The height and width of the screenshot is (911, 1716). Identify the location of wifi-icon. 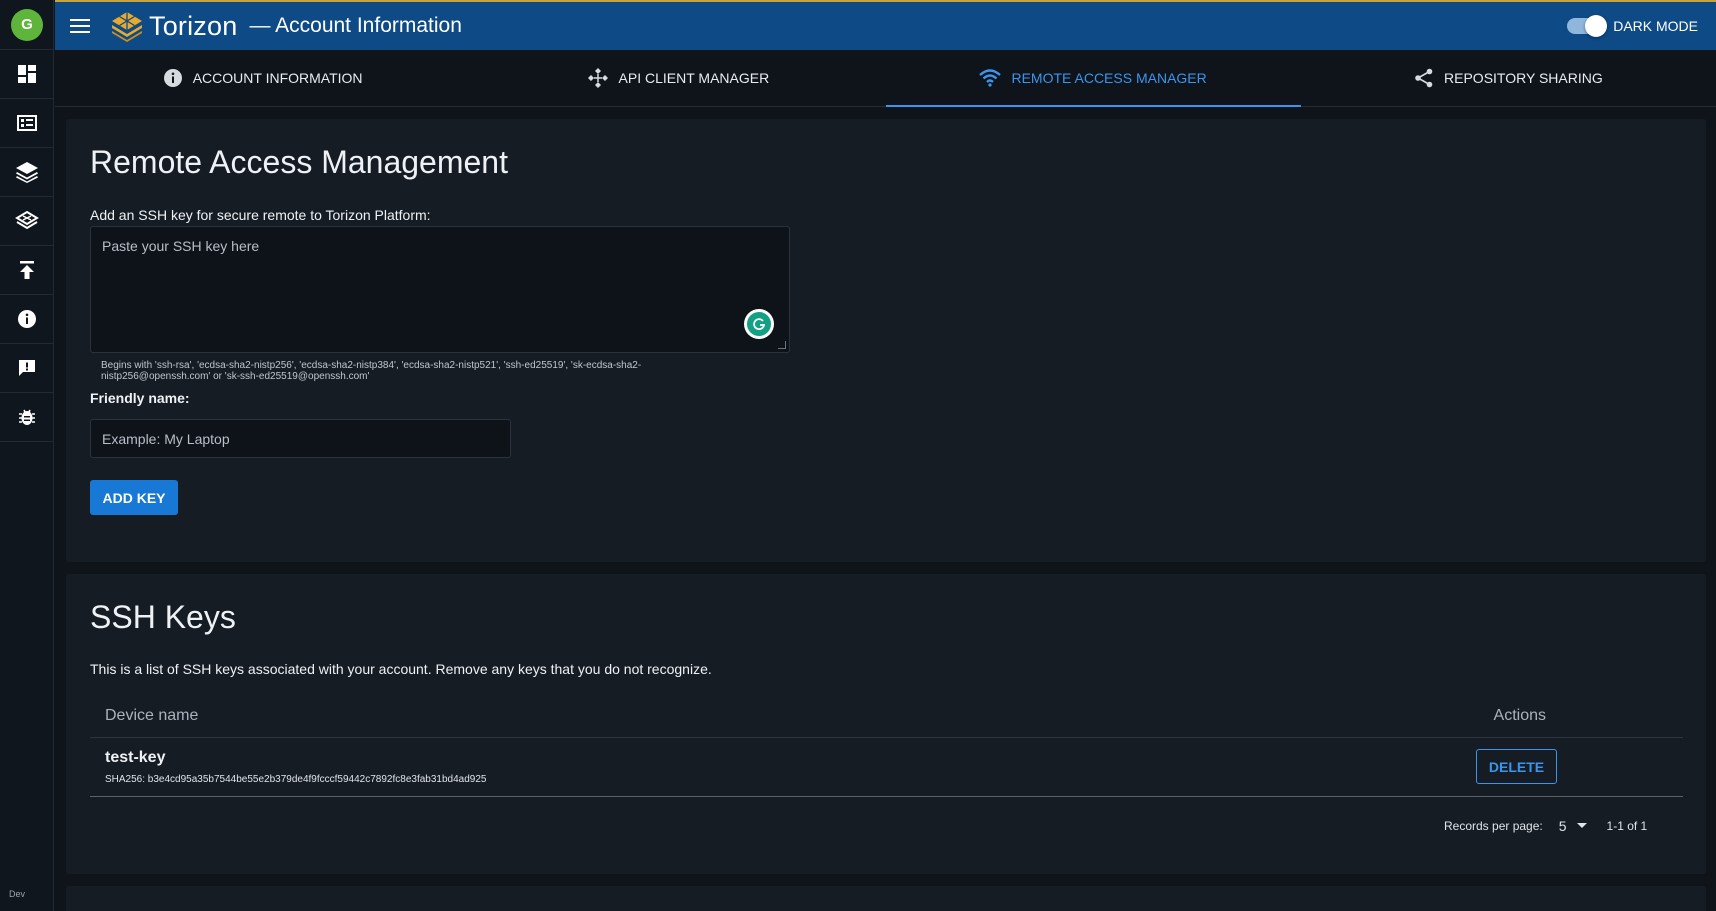
(990, 78).